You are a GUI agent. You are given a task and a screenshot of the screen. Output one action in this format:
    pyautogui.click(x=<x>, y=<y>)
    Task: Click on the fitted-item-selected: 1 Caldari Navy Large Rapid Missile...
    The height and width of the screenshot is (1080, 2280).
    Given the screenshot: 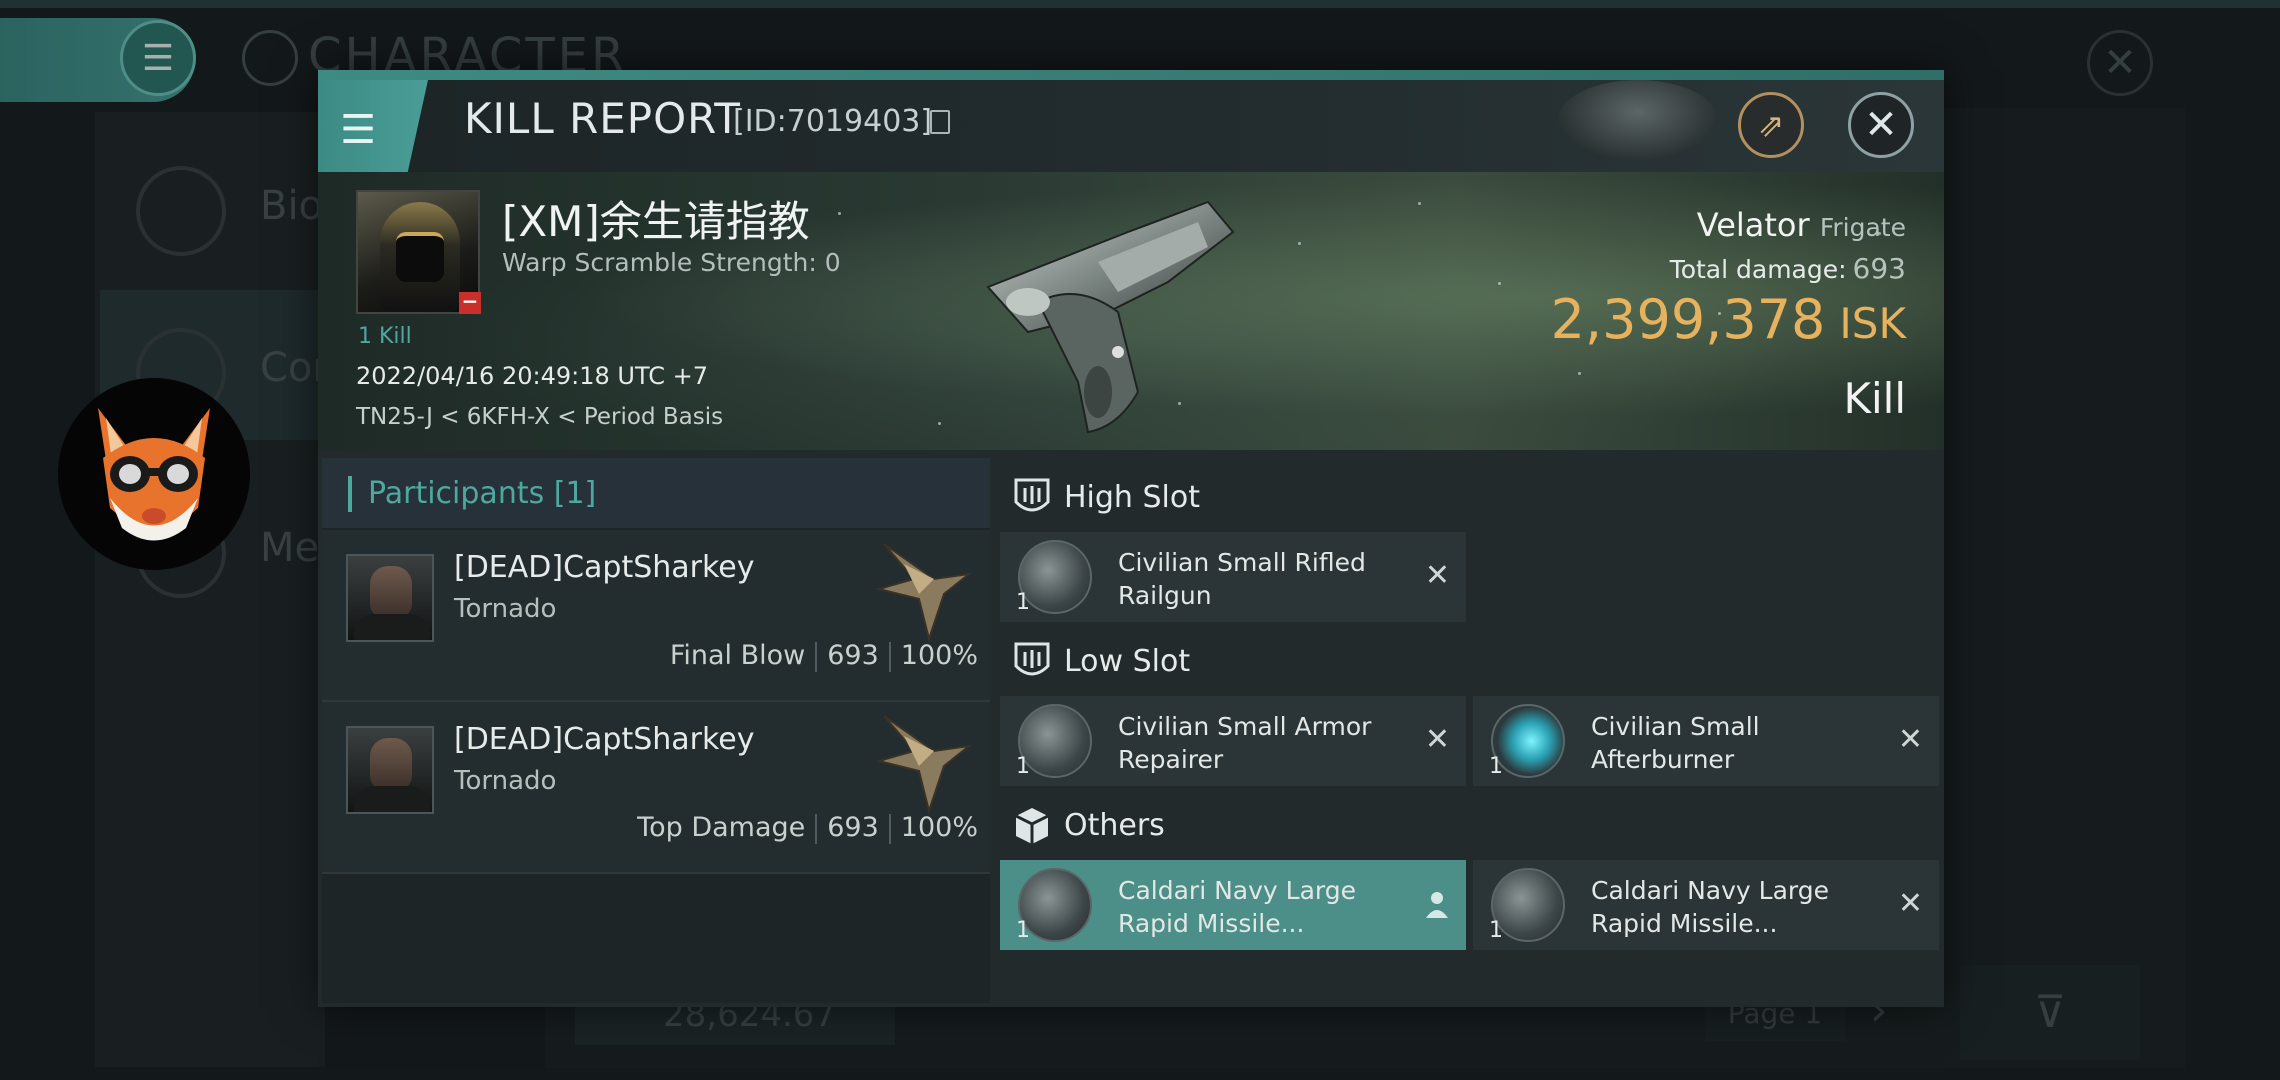 What is the action you would take?
    pyautogui.click(x=1233, y=905)
    